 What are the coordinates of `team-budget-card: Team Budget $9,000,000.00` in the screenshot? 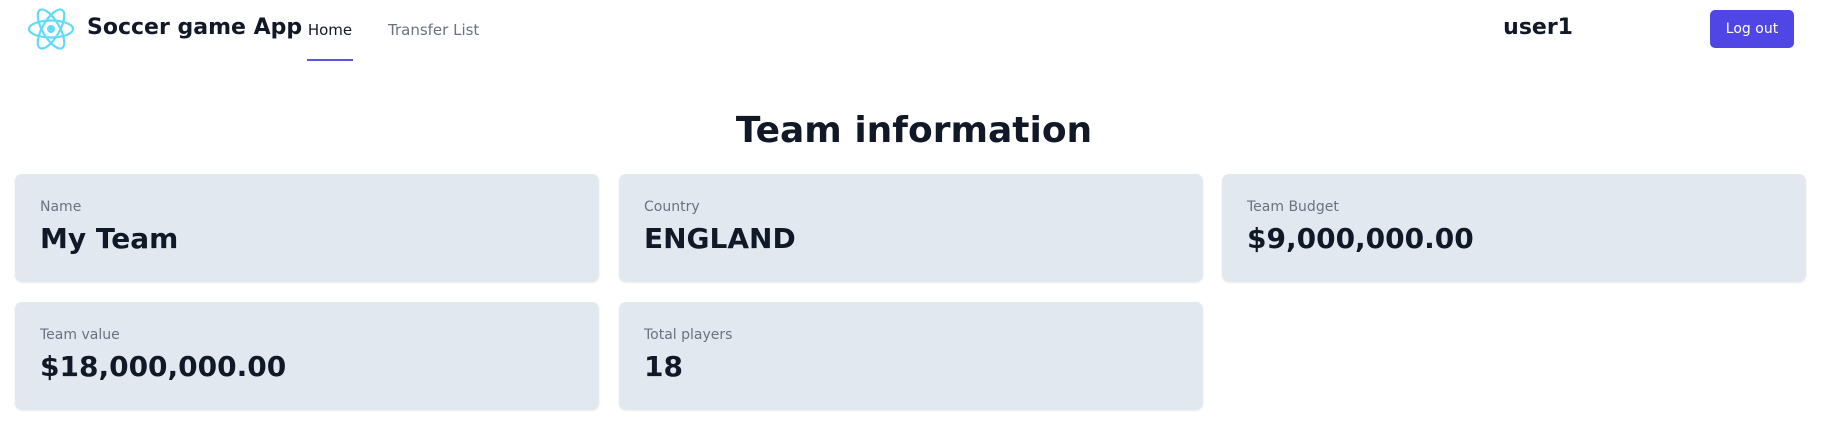 It's located at (1514, 228).